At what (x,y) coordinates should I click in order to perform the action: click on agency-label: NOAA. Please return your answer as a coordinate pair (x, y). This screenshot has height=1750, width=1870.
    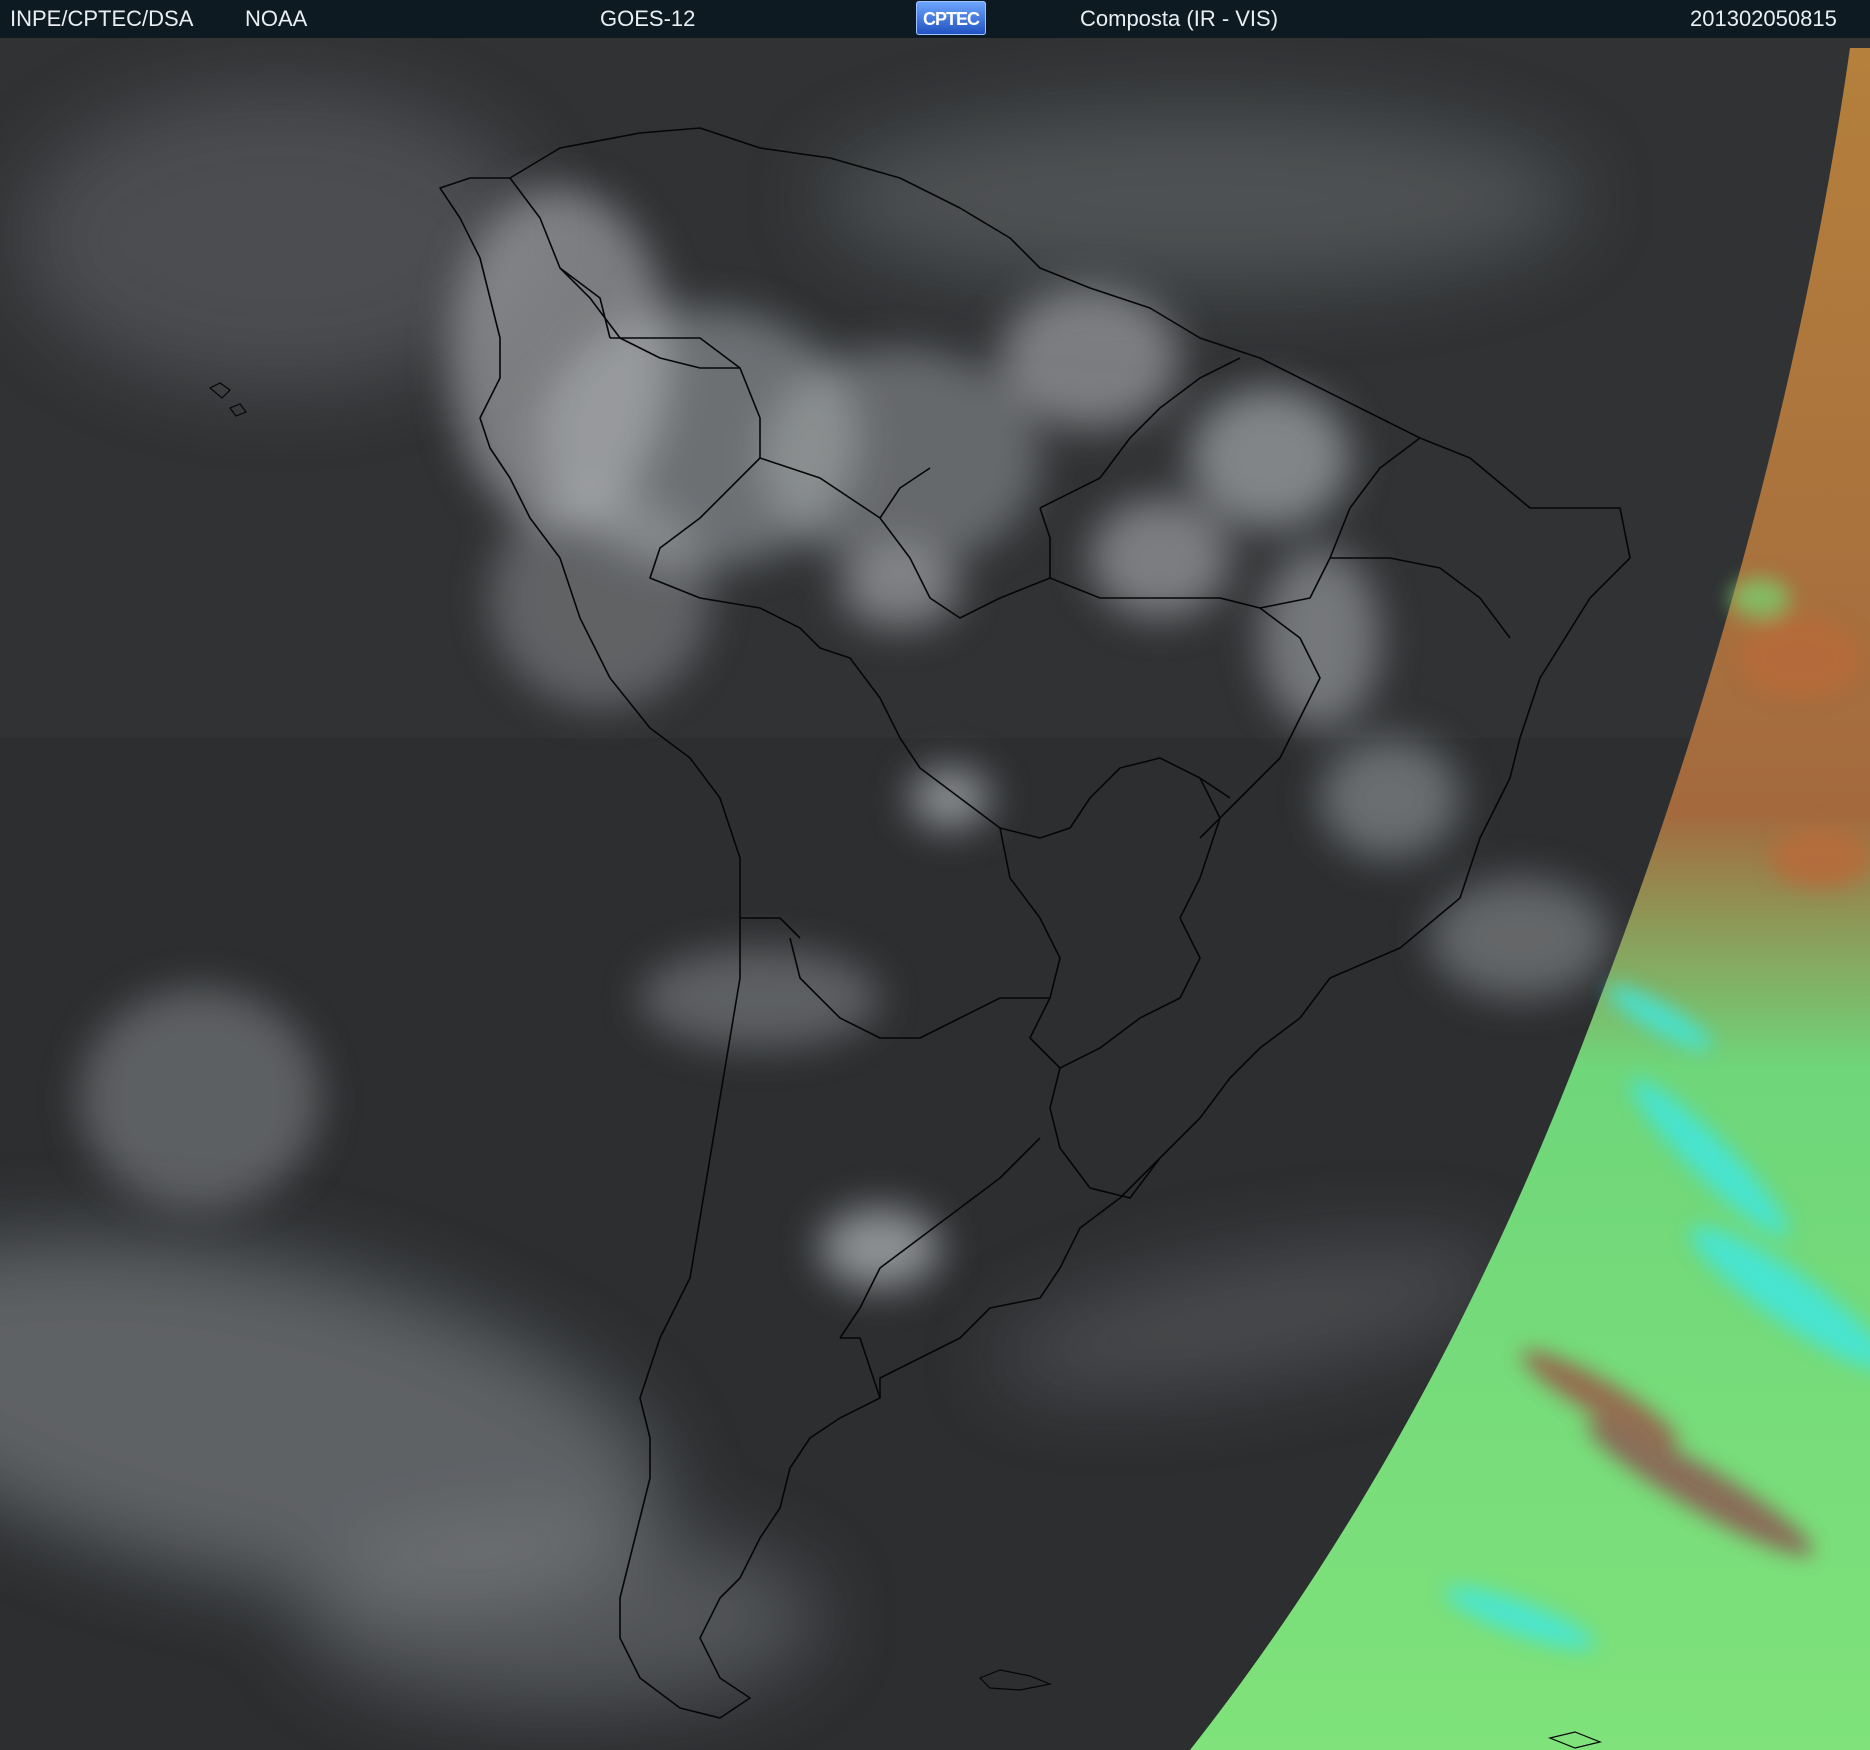
    Looking at the image, I should click on (276, 18).